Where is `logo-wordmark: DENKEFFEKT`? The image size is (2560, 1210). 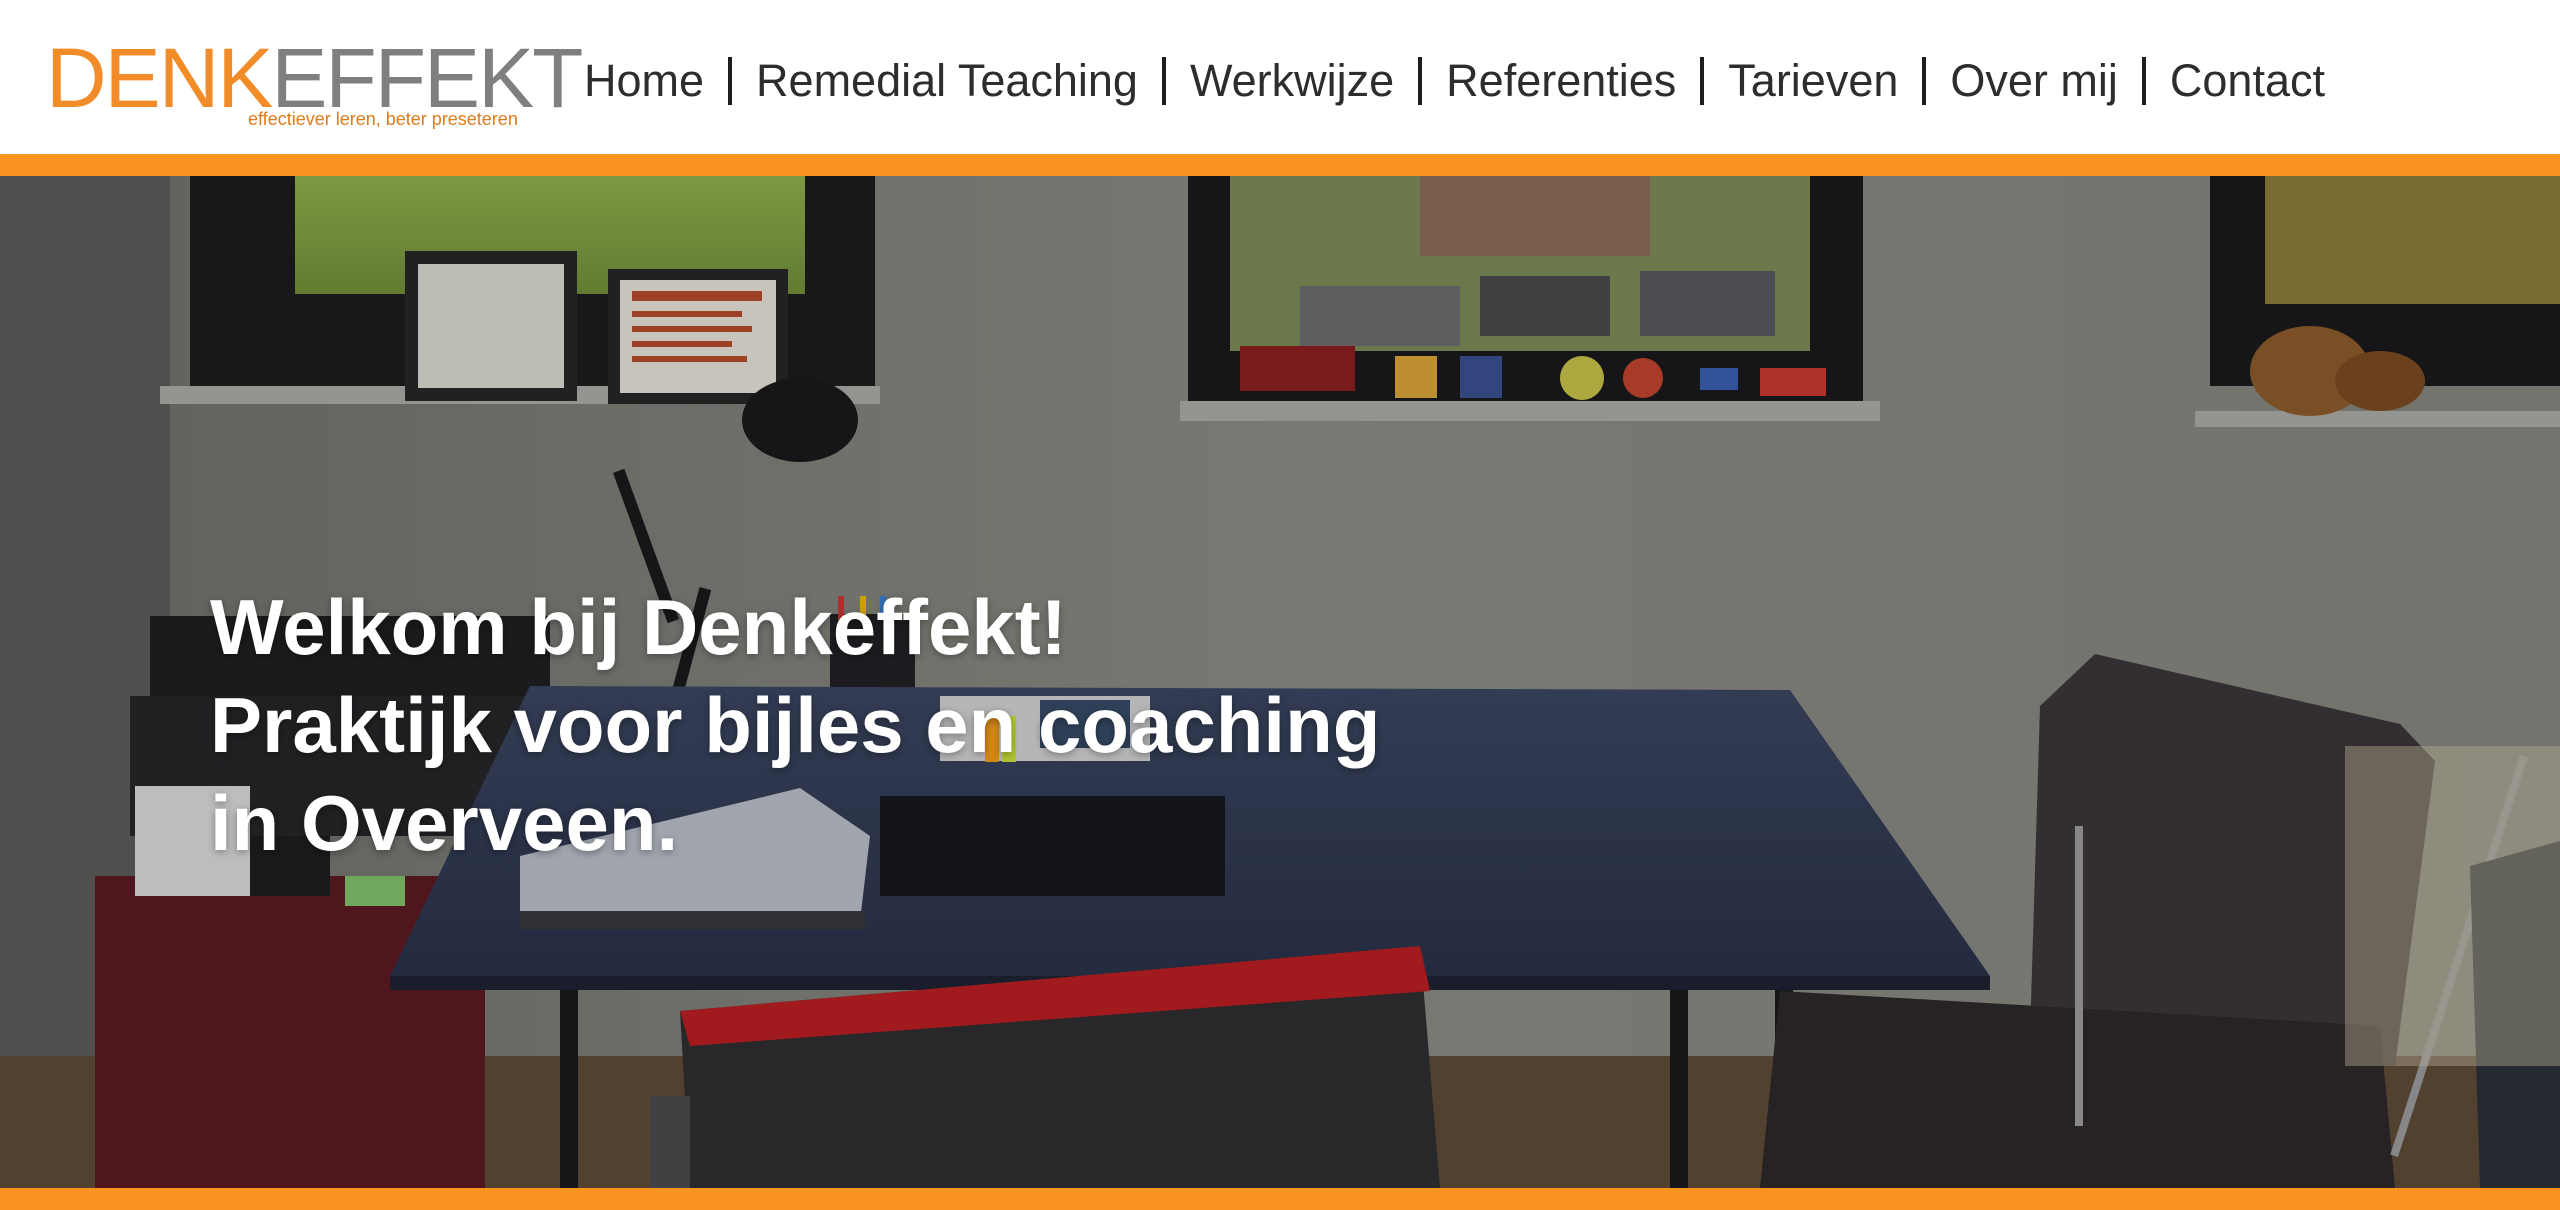 logo-wordmark: DENKEFFEKT is located at coordinates (314, 78).